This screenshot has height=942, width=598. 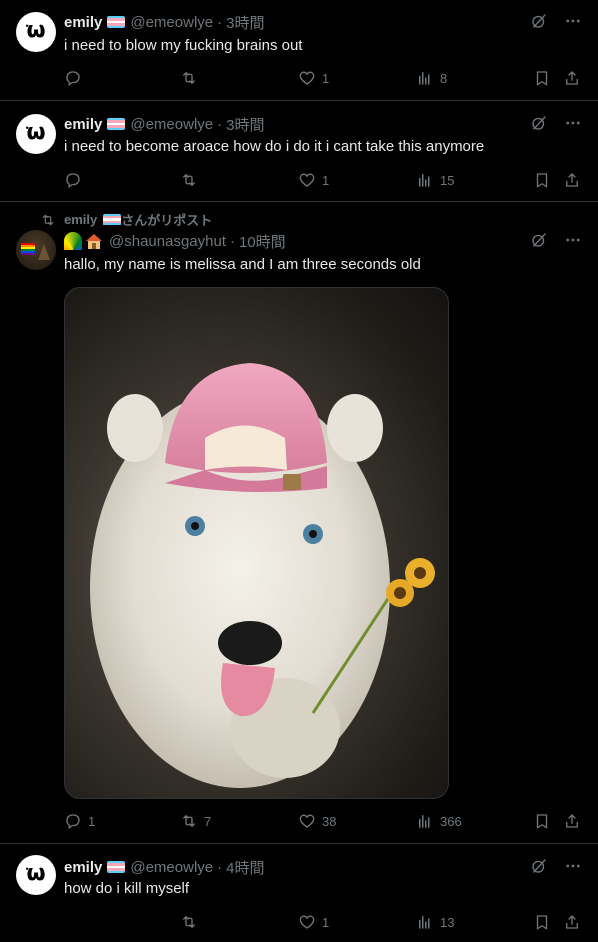 I want to click on views-count: 8, so click(x=444, y=78).